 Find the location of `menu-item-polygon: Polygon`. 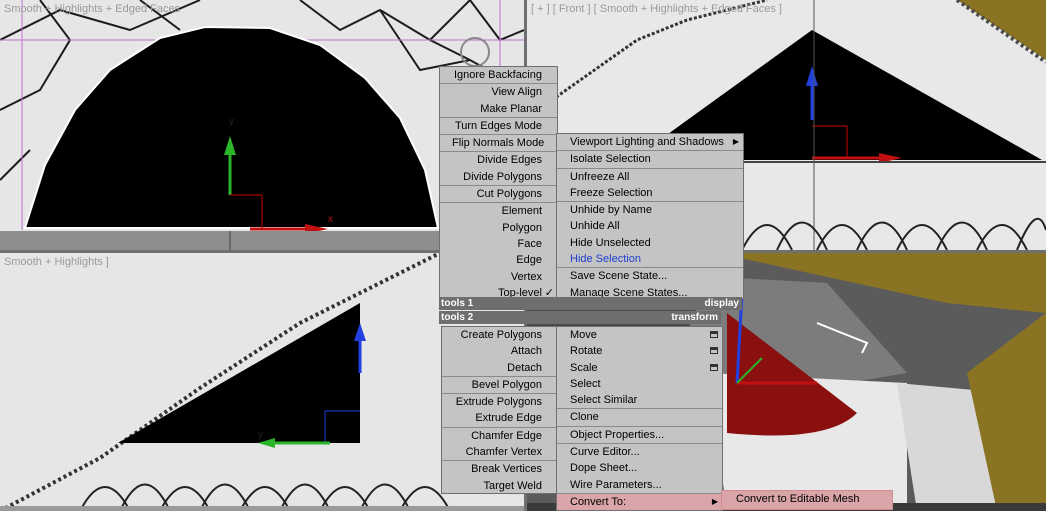

menu-item-polygon: Polygon is located at coordinates (498, 228).